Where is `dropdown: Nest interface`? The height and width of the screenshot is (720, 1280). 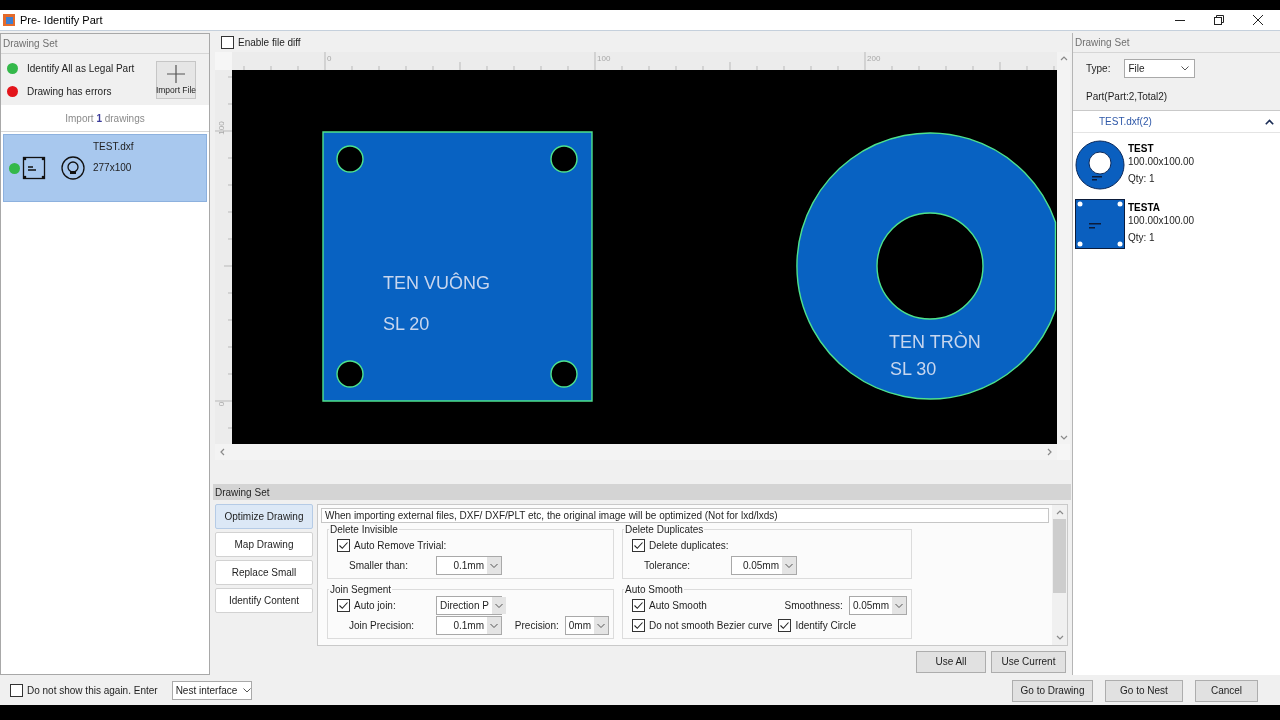
dropdown: Nest interface is located at coordinates (211, 690).